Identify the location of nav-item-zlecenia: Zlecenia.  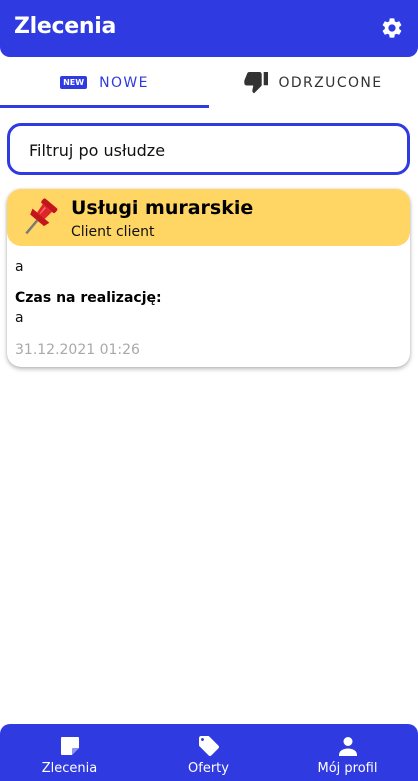
(69, 752).